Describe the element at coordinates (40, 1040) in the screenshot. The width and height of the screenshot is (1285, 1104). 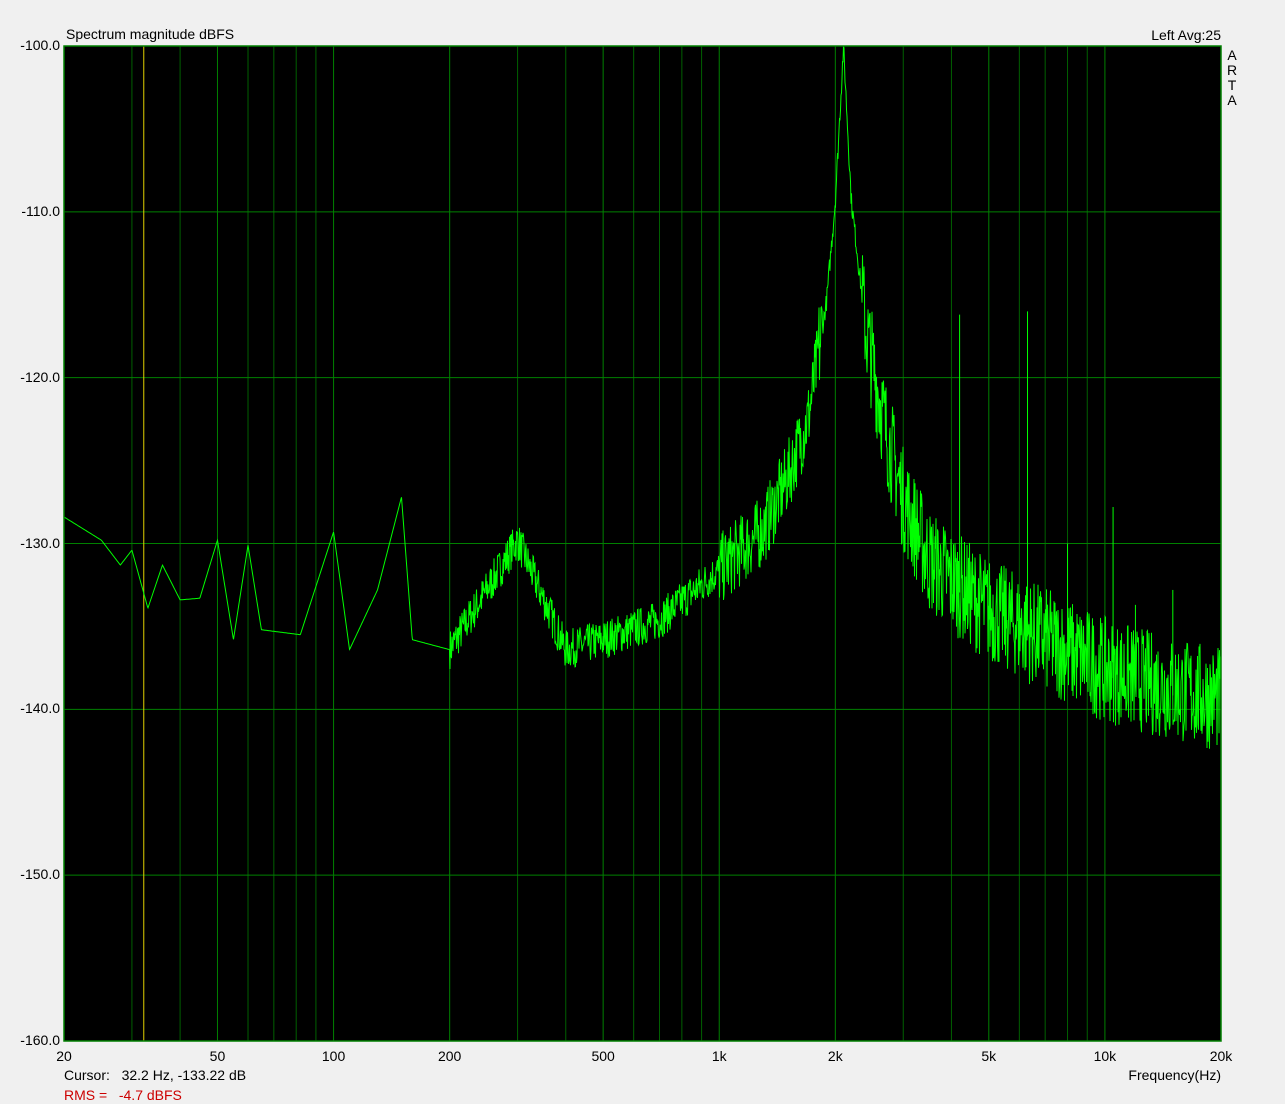
I see `y-tick-label: -160.0` at that location.